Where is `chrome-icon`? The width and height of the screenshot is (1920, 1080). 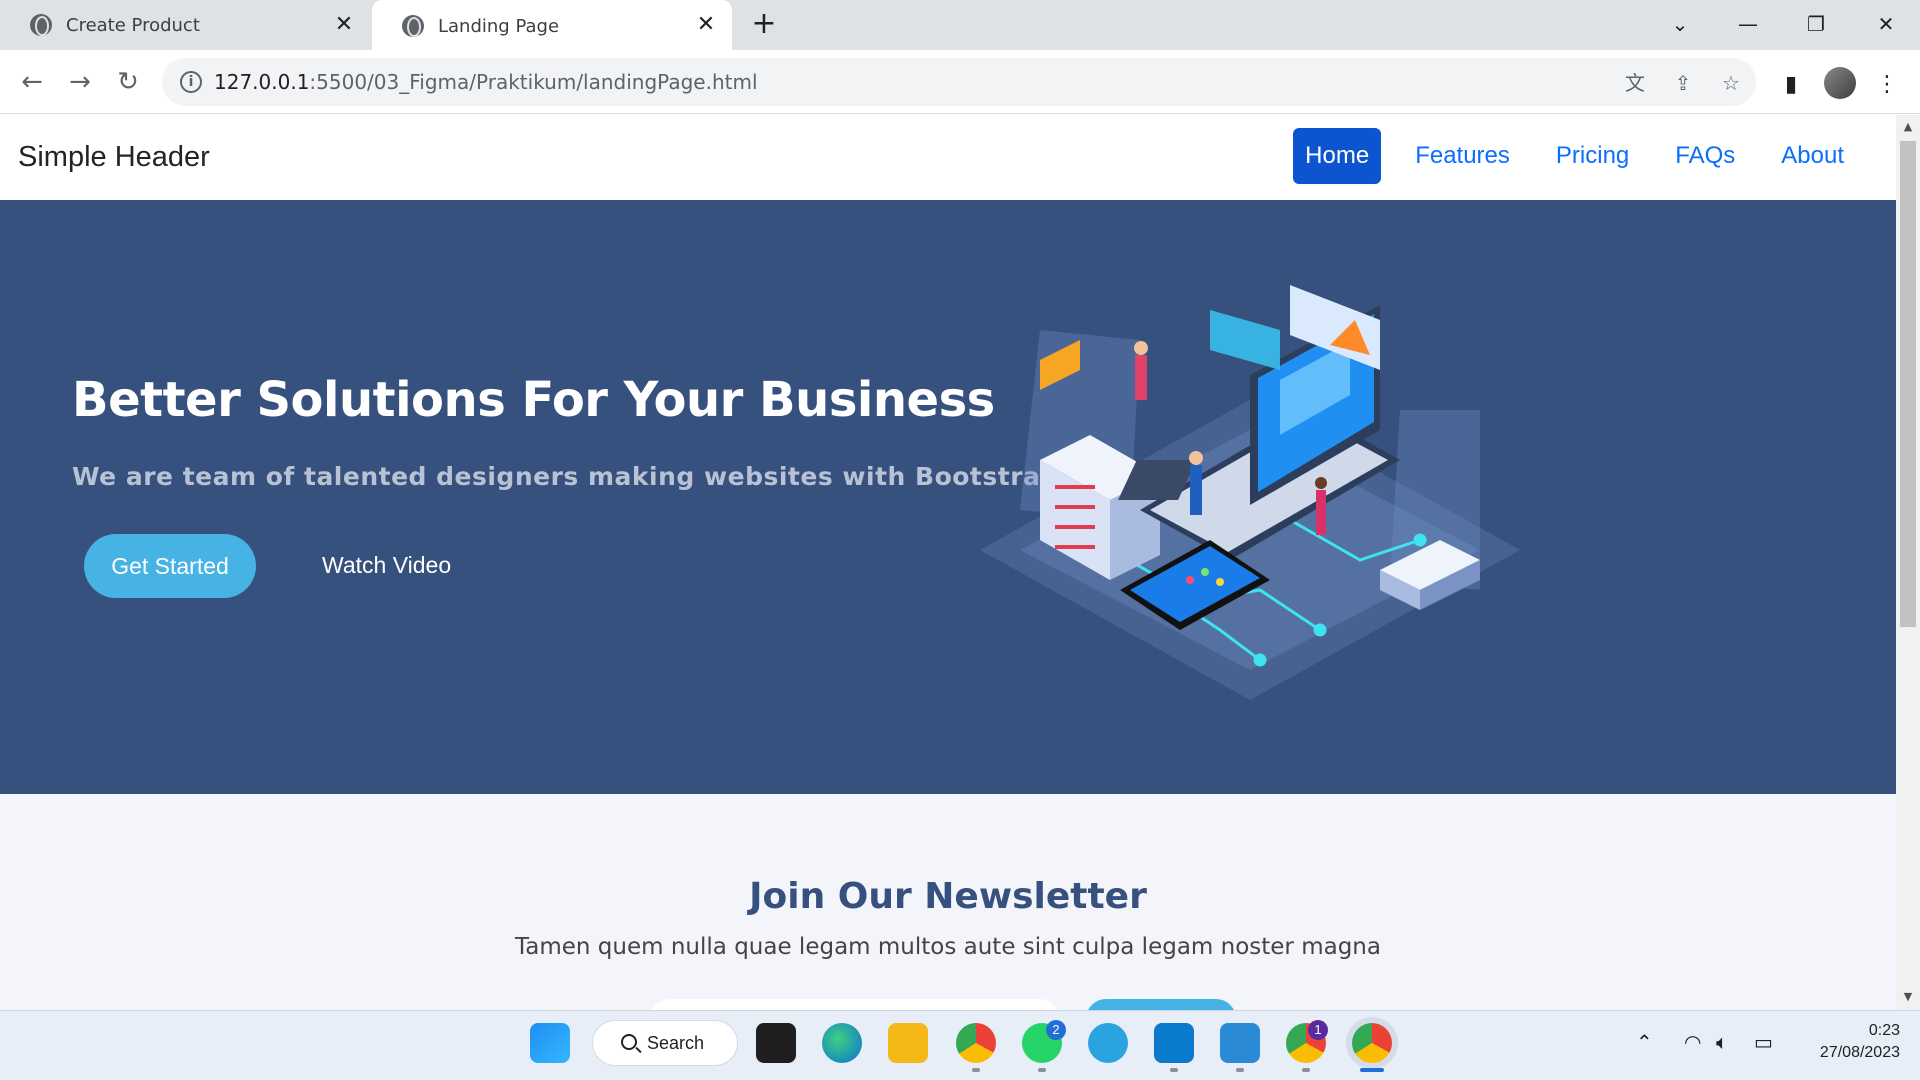 chrome-icon is located at coordinates (976, 1043).